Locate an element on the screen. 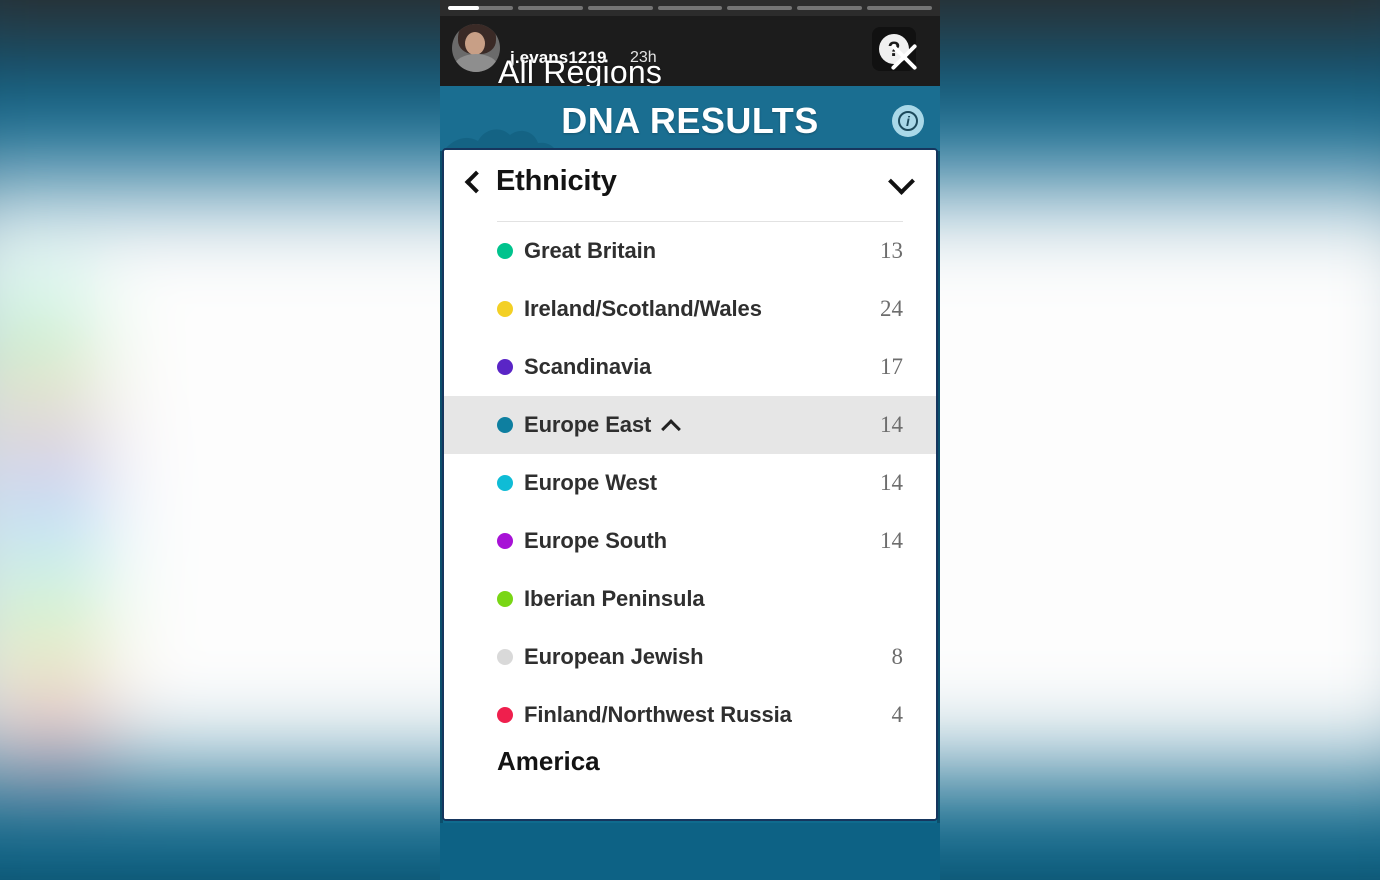  region-label: Europe South is located at coordinates (596, 540).